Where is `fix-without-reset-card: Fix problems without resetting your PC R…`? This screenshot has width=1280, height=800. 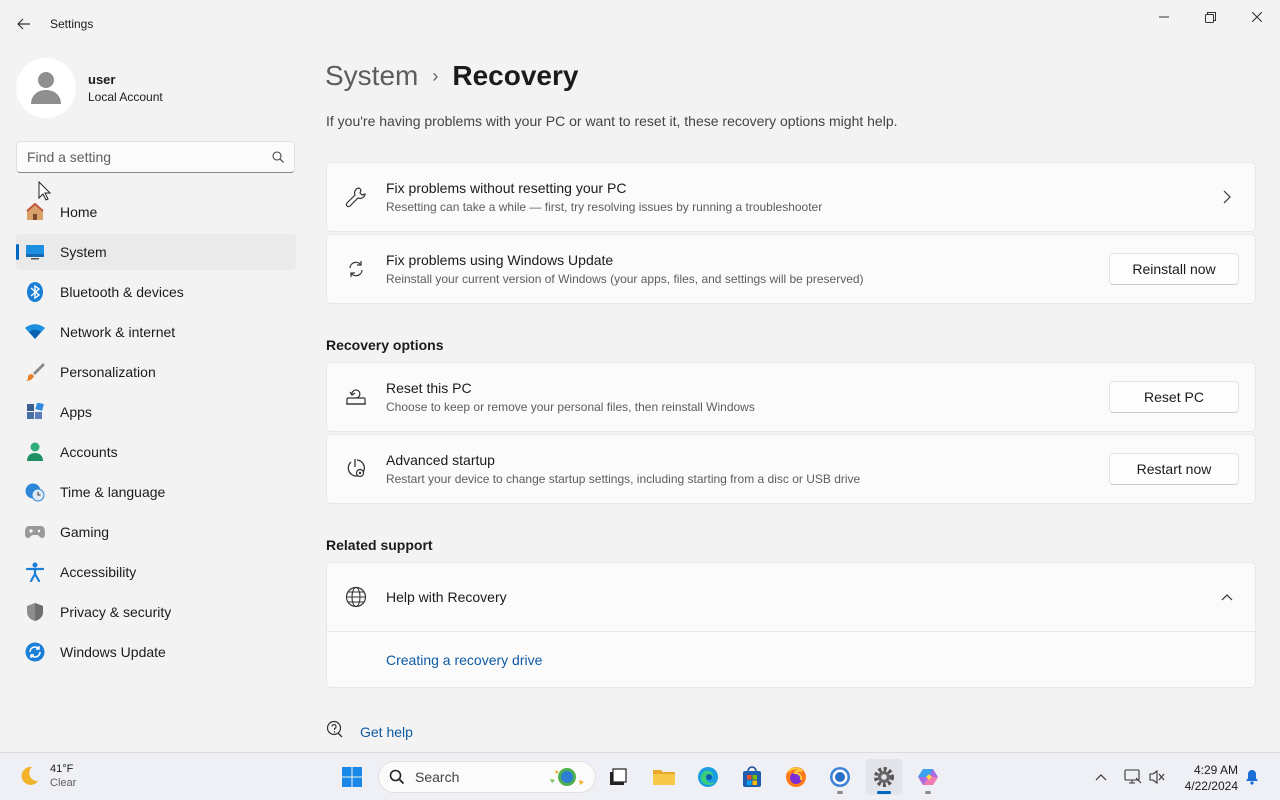 fix-without-reset-card: Fix problems without resetting your PC R… is located at coordinates (791, 197).